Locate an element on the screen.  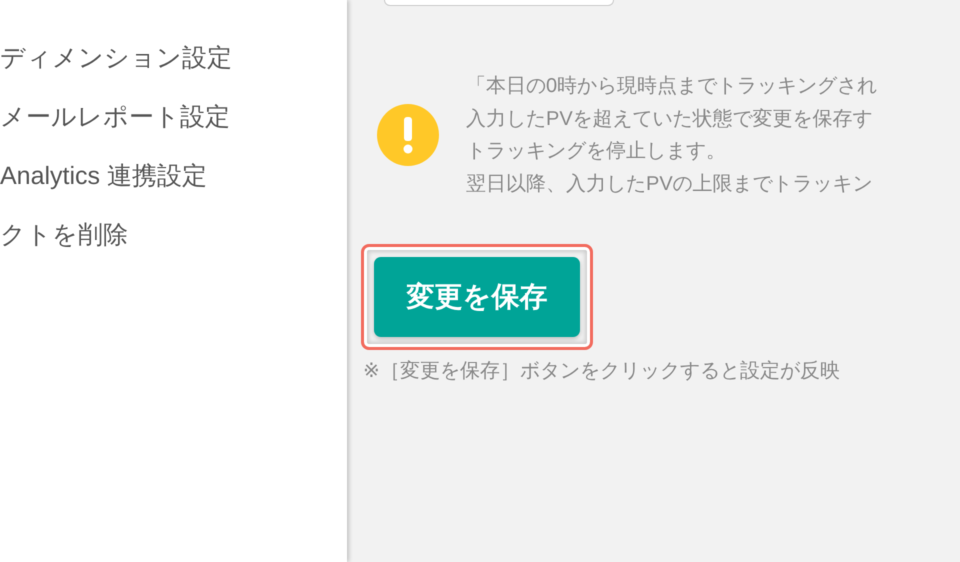
sidebar-item: ディメンション設定 is located at coordinates (173, 58).